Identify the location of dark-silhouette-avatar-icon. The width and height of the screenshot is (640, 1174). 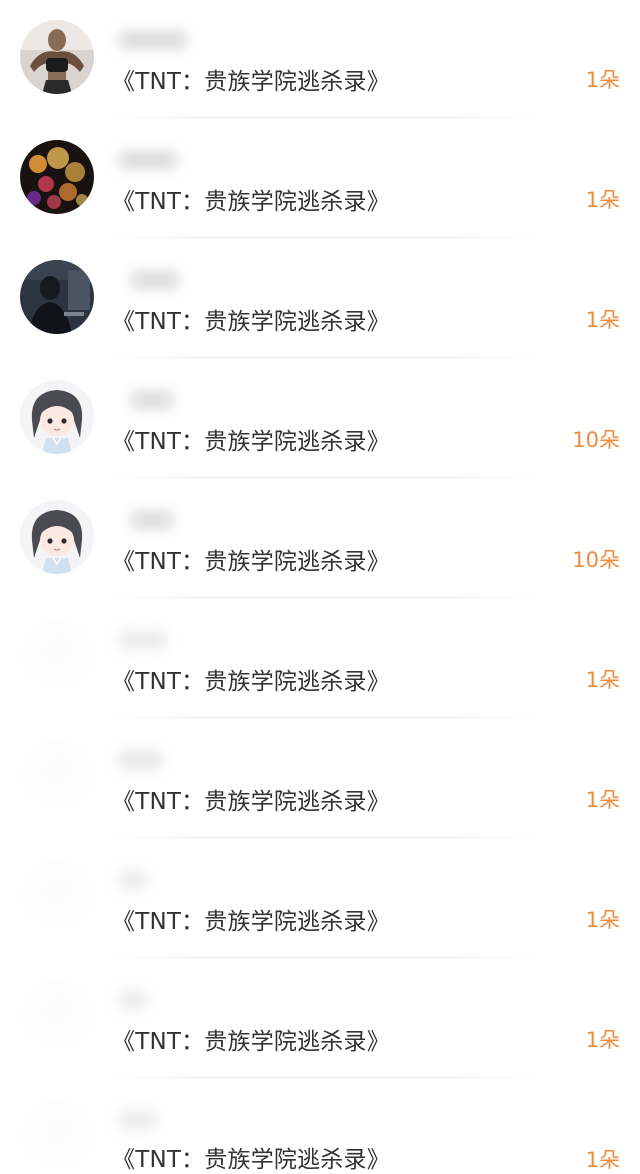
(57, 297).